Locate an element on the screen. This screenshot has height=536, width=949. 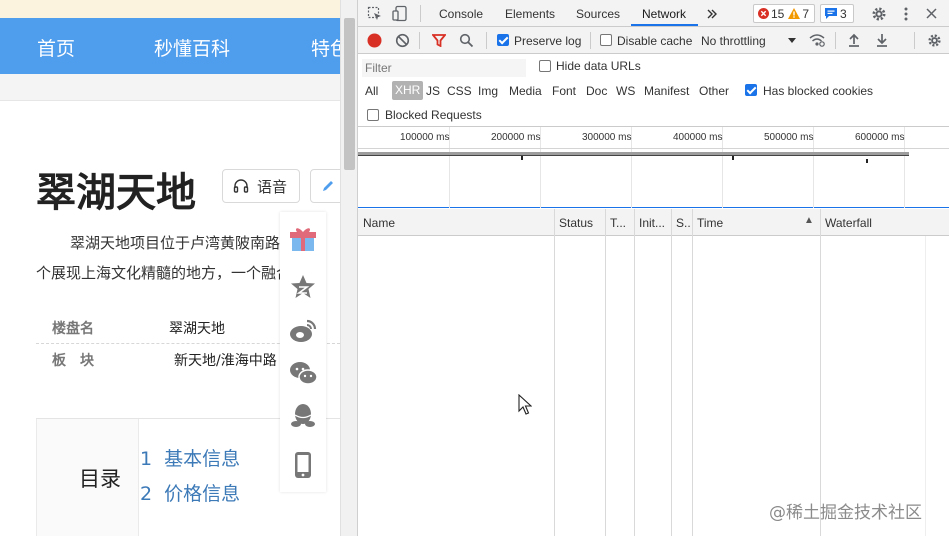
column-size: S.. is located at coordinates (683, 223).